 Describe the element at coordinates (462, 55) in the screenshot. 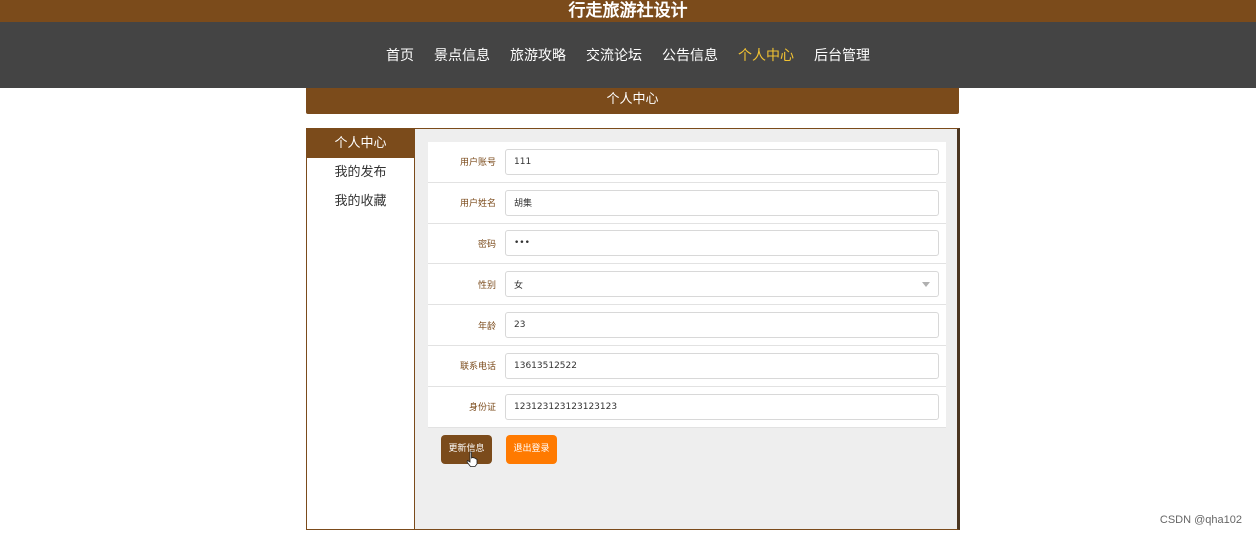

I see `nav-item-attractions: 景点信息` at that location.